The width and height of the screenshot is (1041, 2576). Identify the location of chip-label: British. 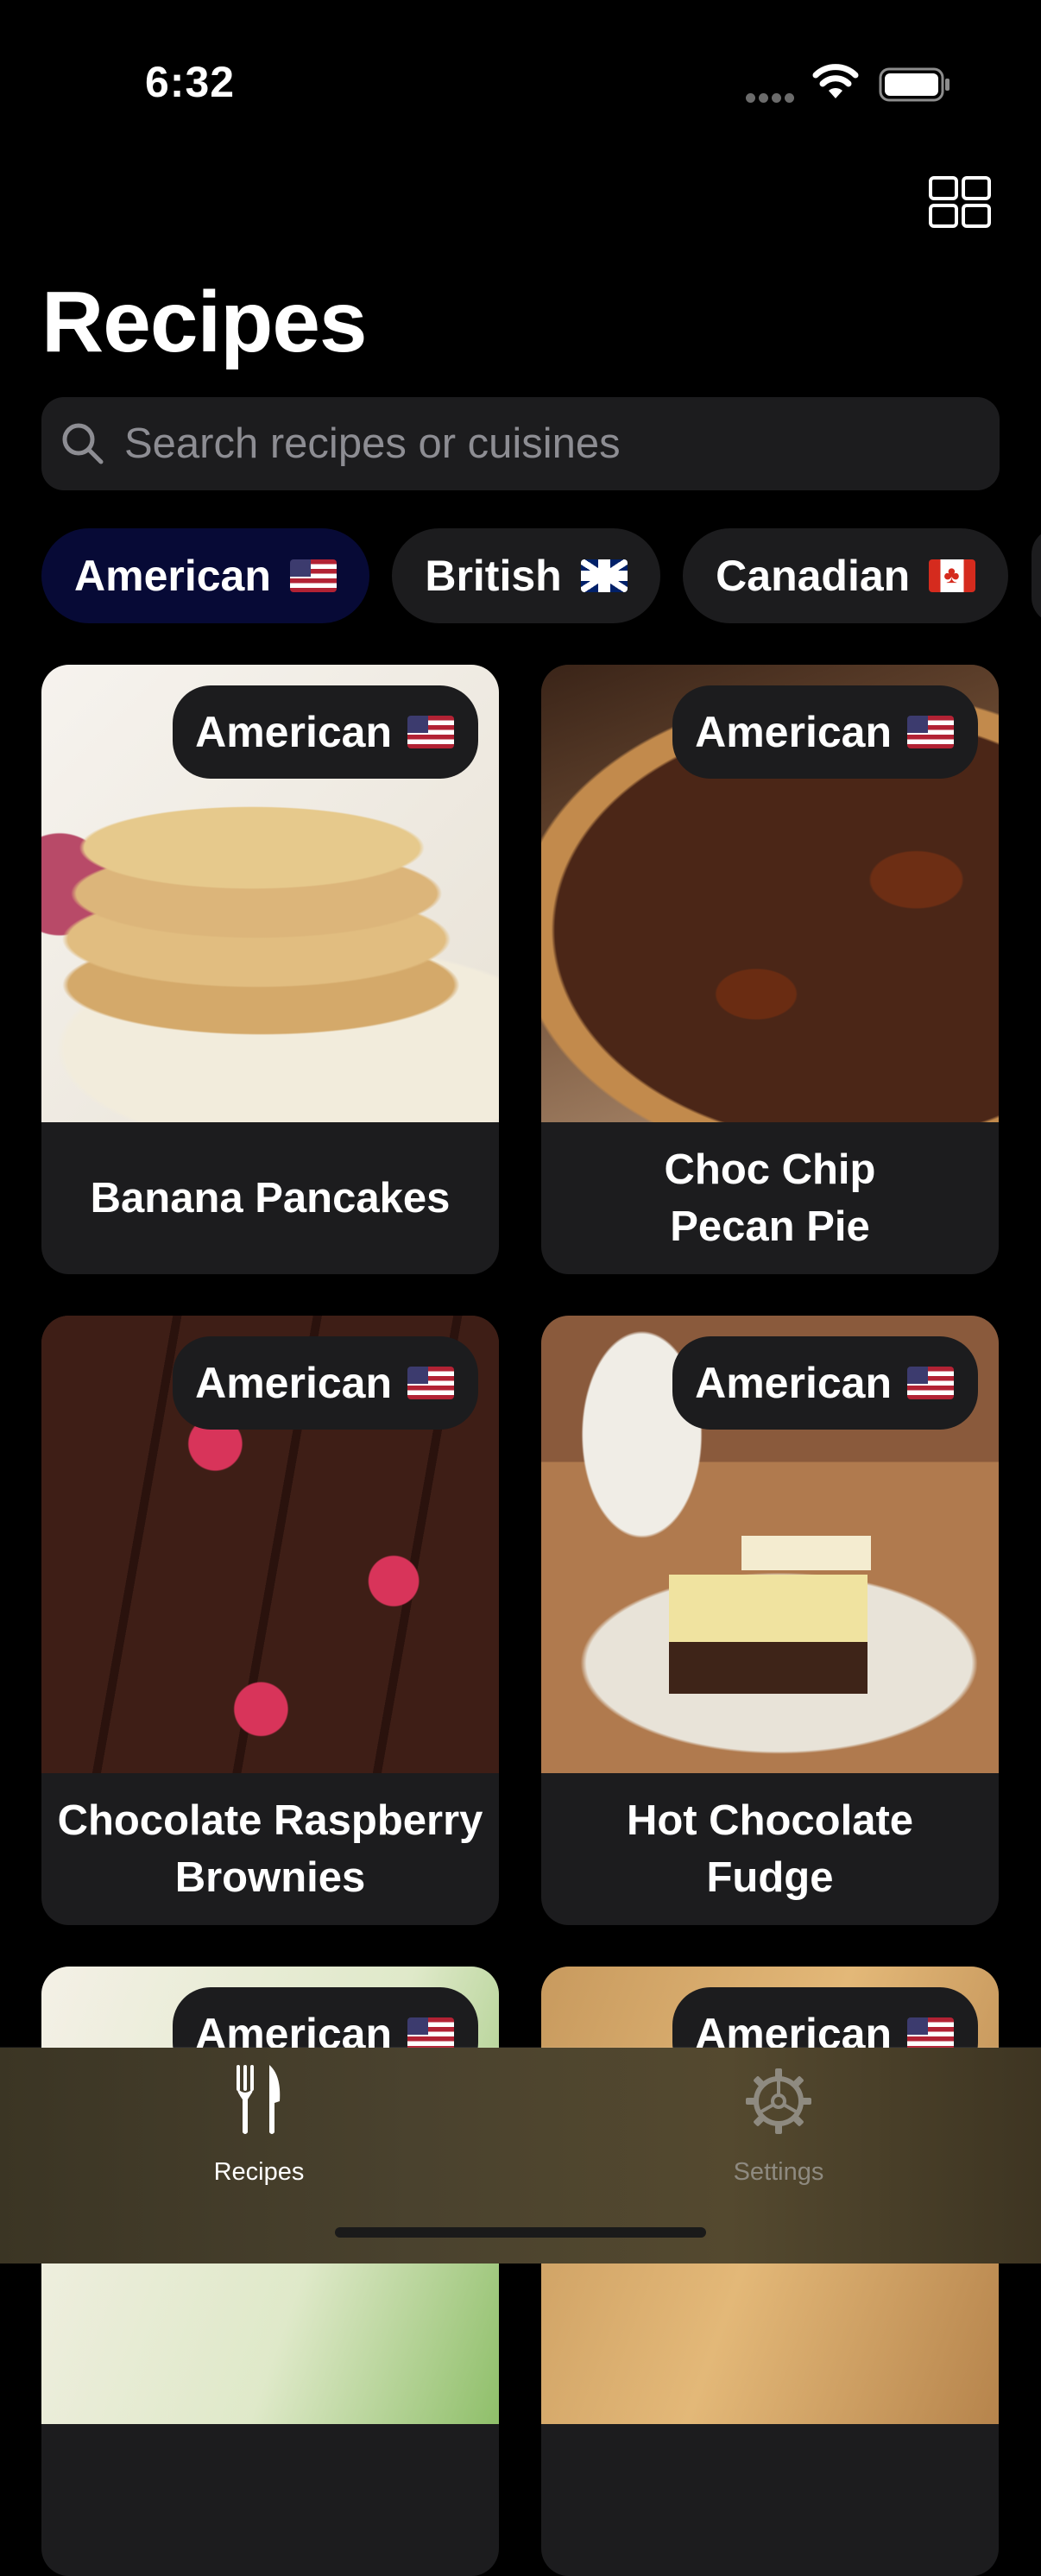
(493, 576).